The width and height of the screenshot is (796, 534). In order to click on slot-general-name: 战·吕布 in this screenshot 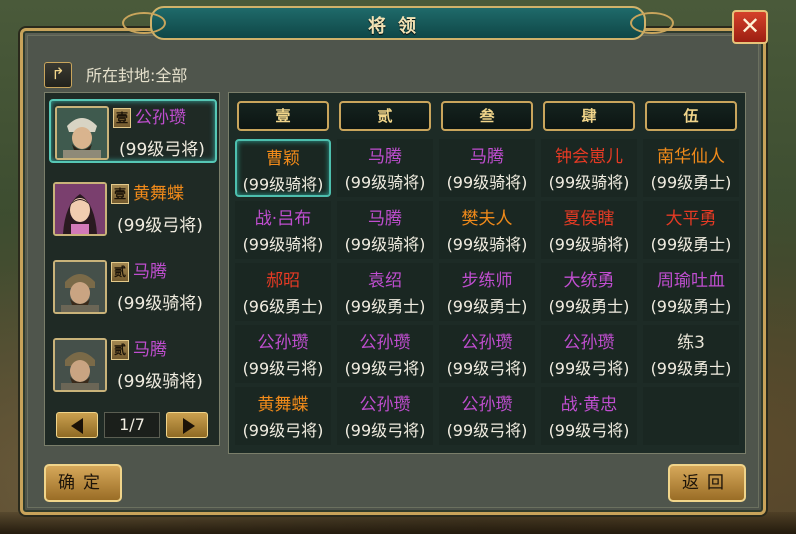, I will do `click(283, 219)`.